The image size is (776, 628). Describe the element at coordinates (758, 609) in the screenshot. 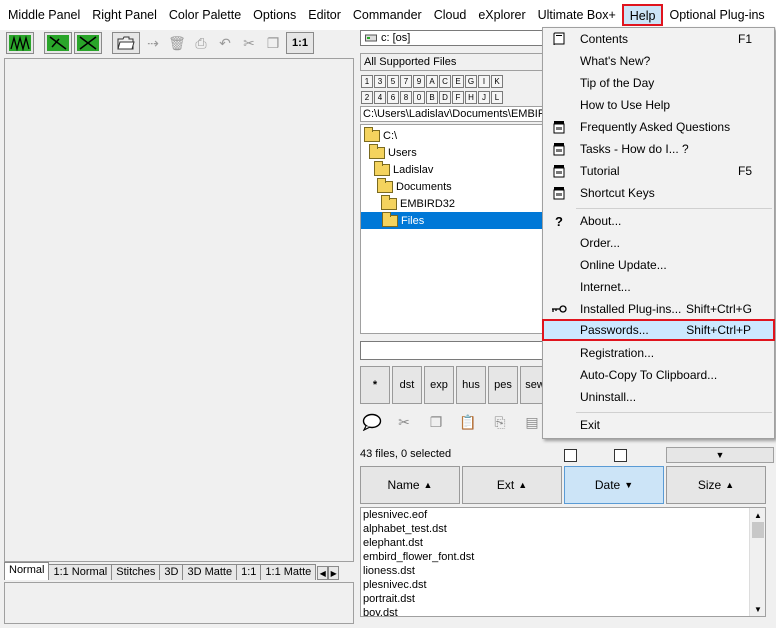

I see `scroll-down-icon: ▼` at that location.